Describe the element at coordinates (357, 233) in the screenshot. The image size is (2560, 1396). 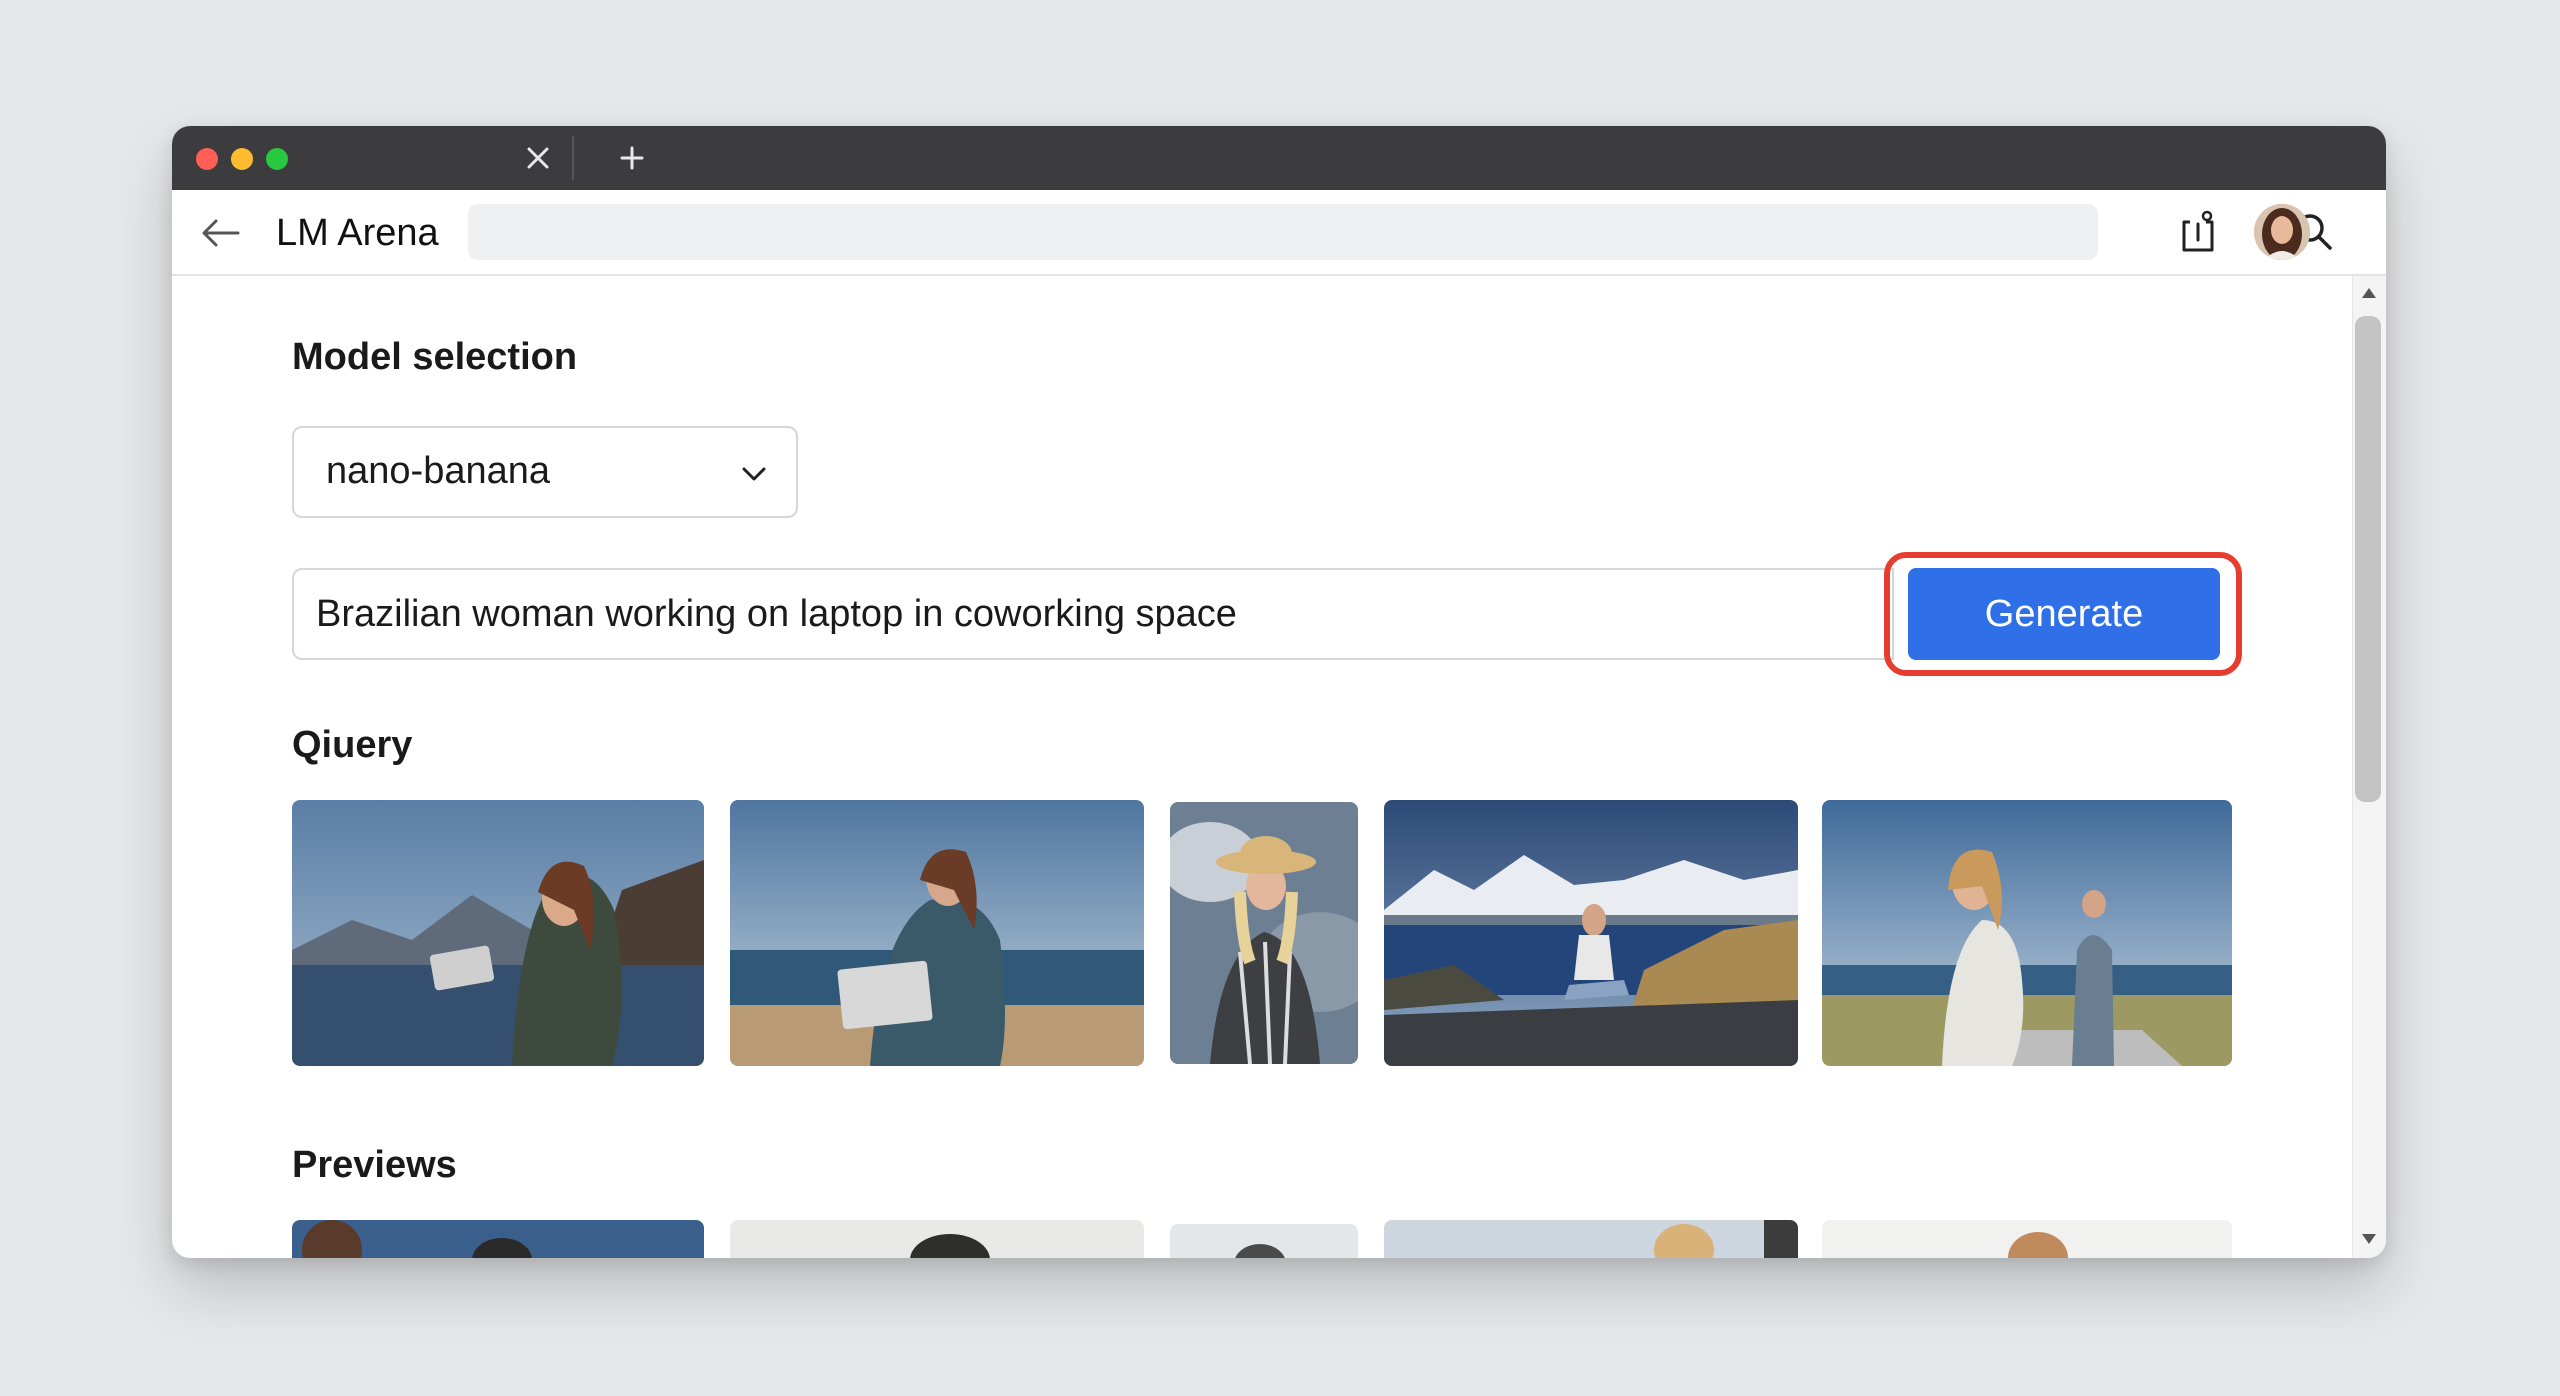
I see `site-title: LM Arena` at that location.